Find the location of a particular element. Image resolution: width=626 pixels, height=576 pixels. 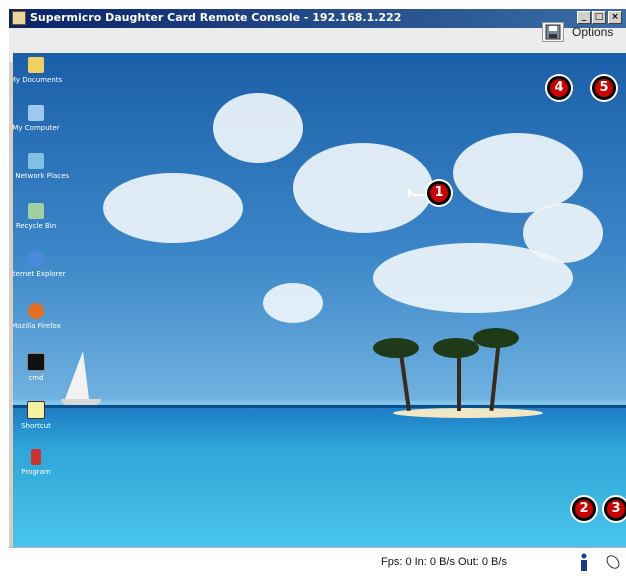

firefox-icon: Mozilla Firefox is located at coordinates (42, 316).